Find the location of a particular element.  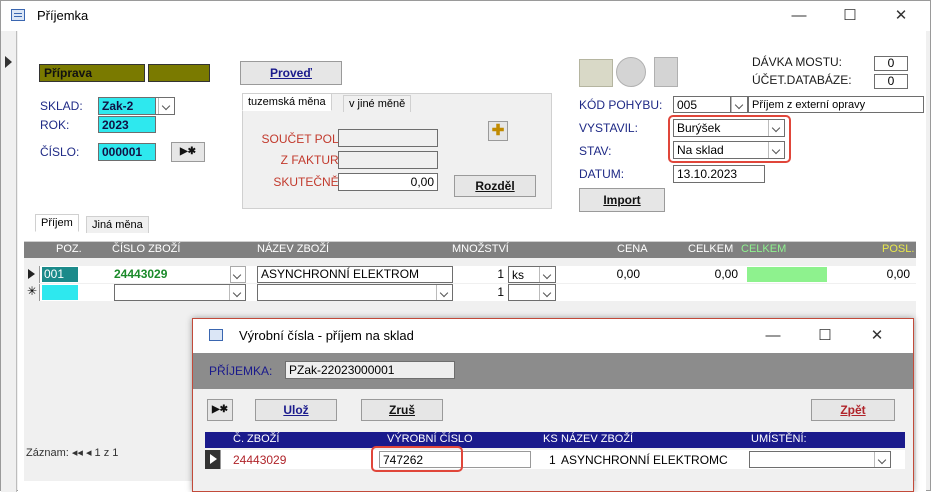

cell-cislo-new is located at coordinates (180, 292).